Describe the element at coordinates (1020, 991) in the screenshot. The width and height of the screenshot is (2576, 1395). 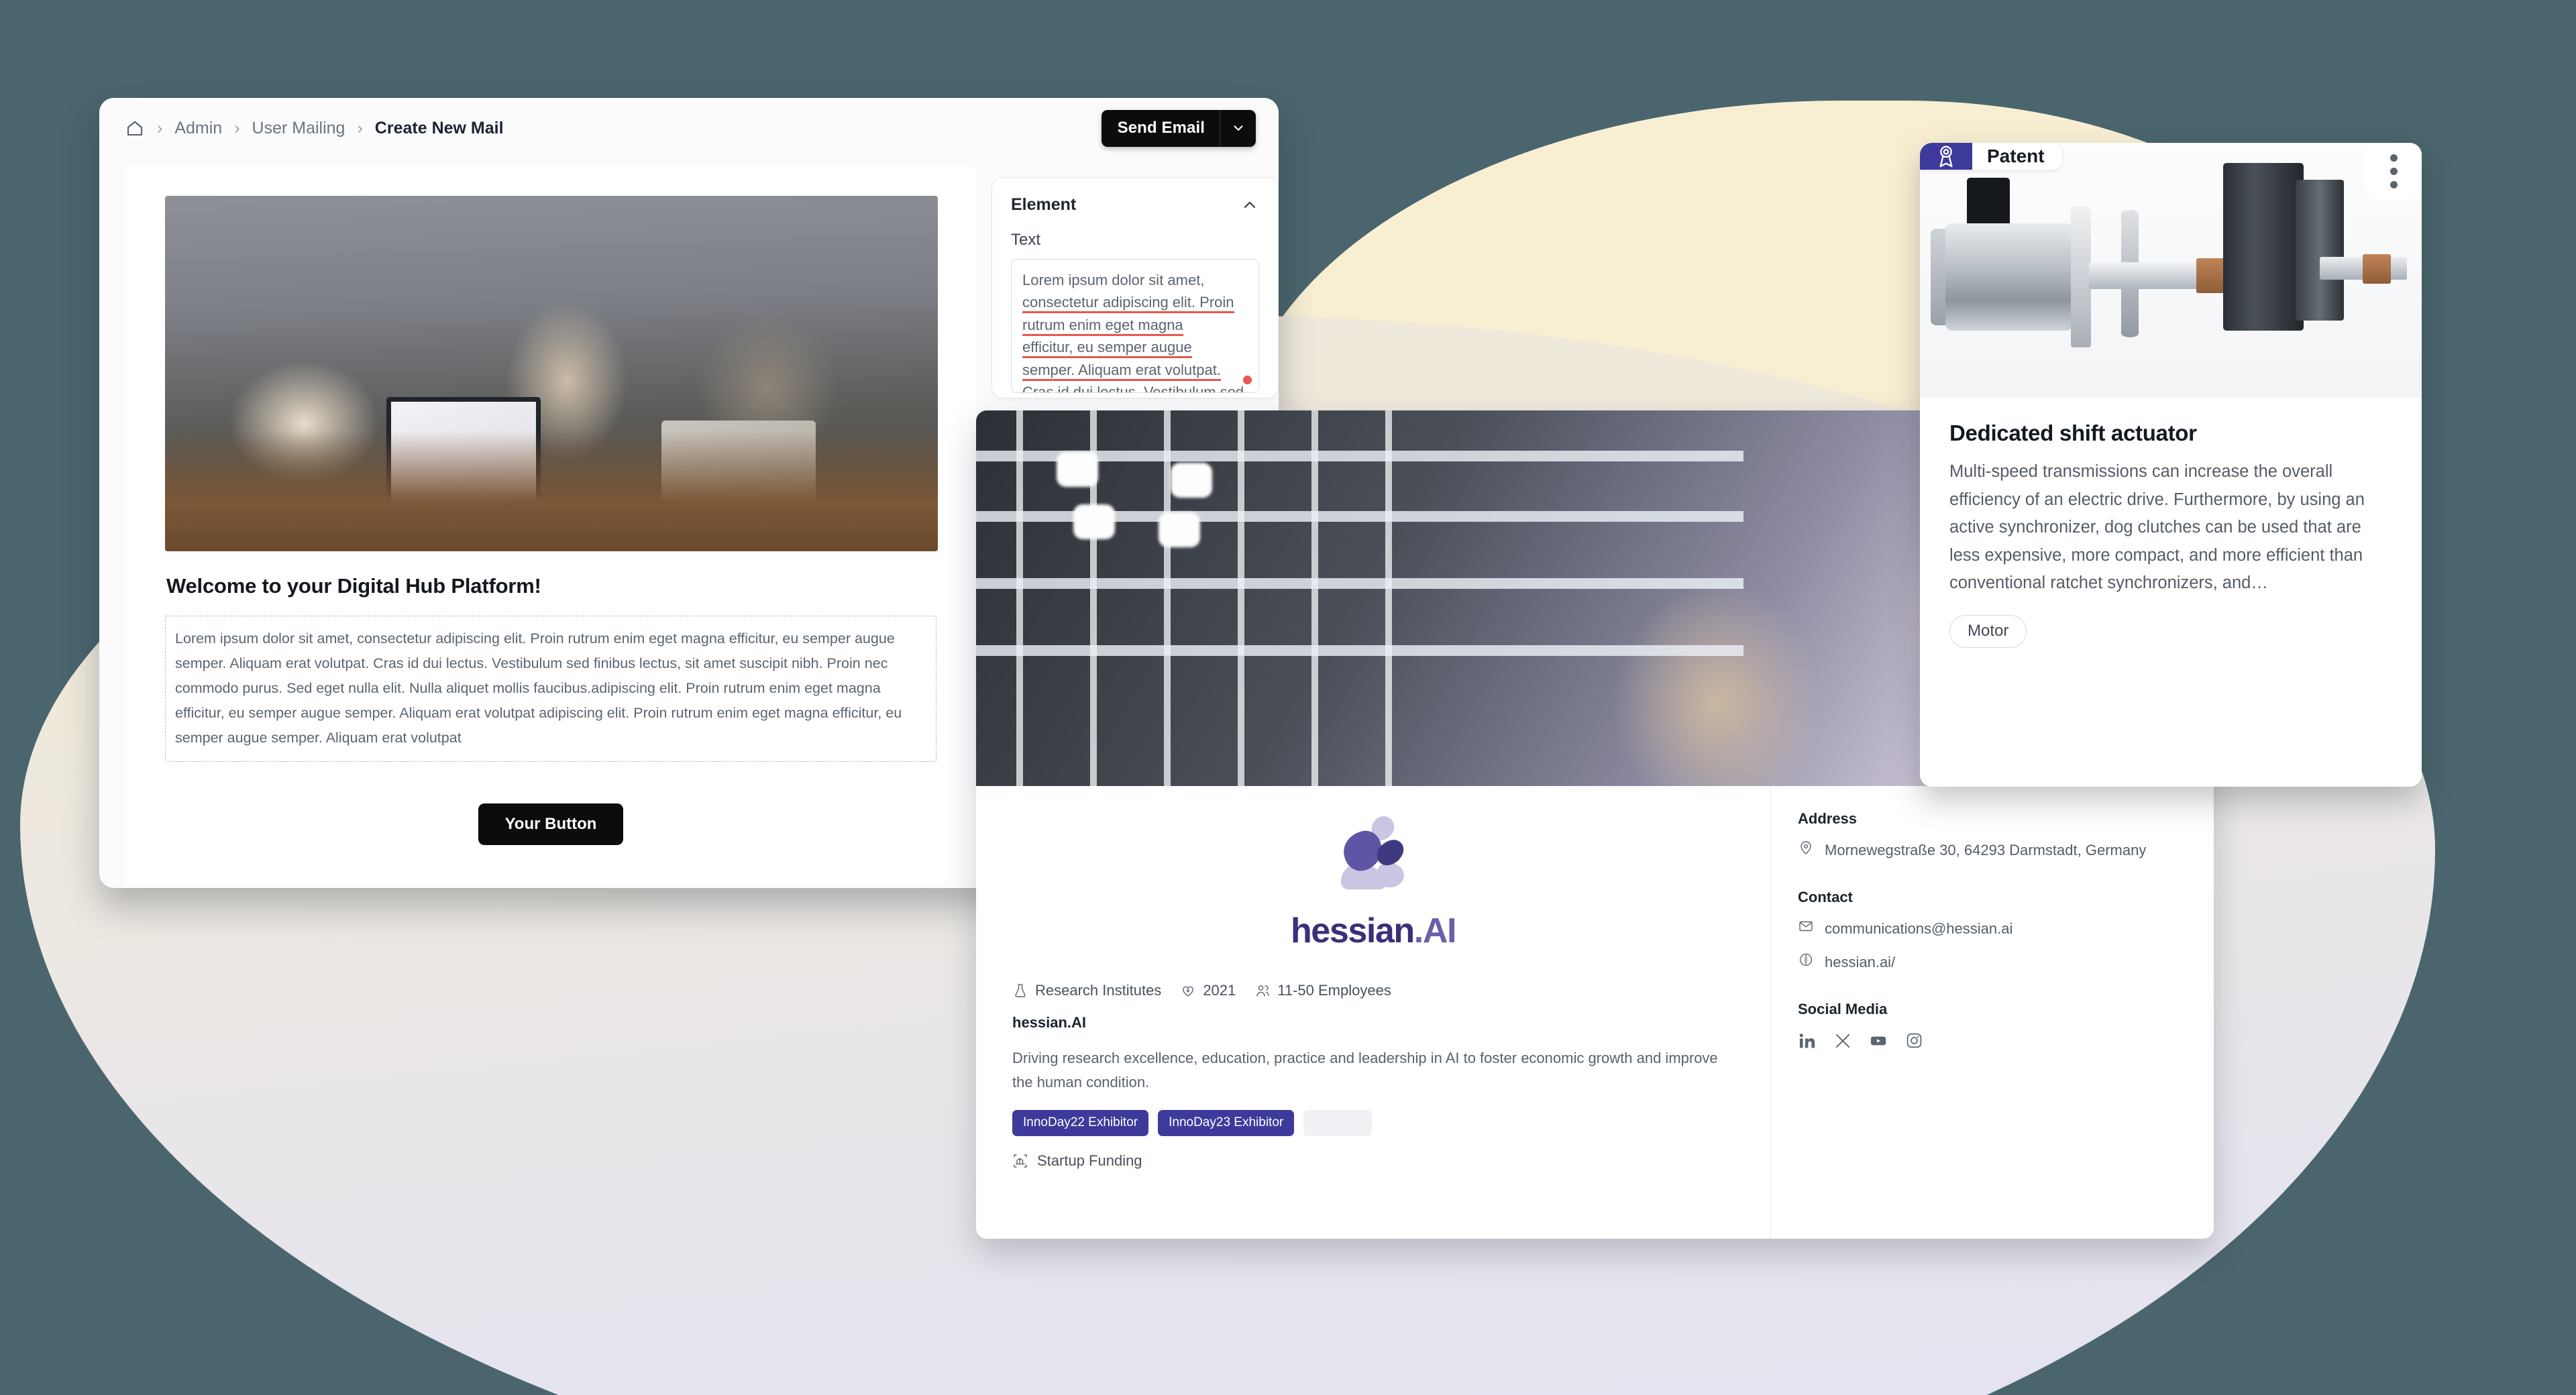
I see `flask-icon` at that location.